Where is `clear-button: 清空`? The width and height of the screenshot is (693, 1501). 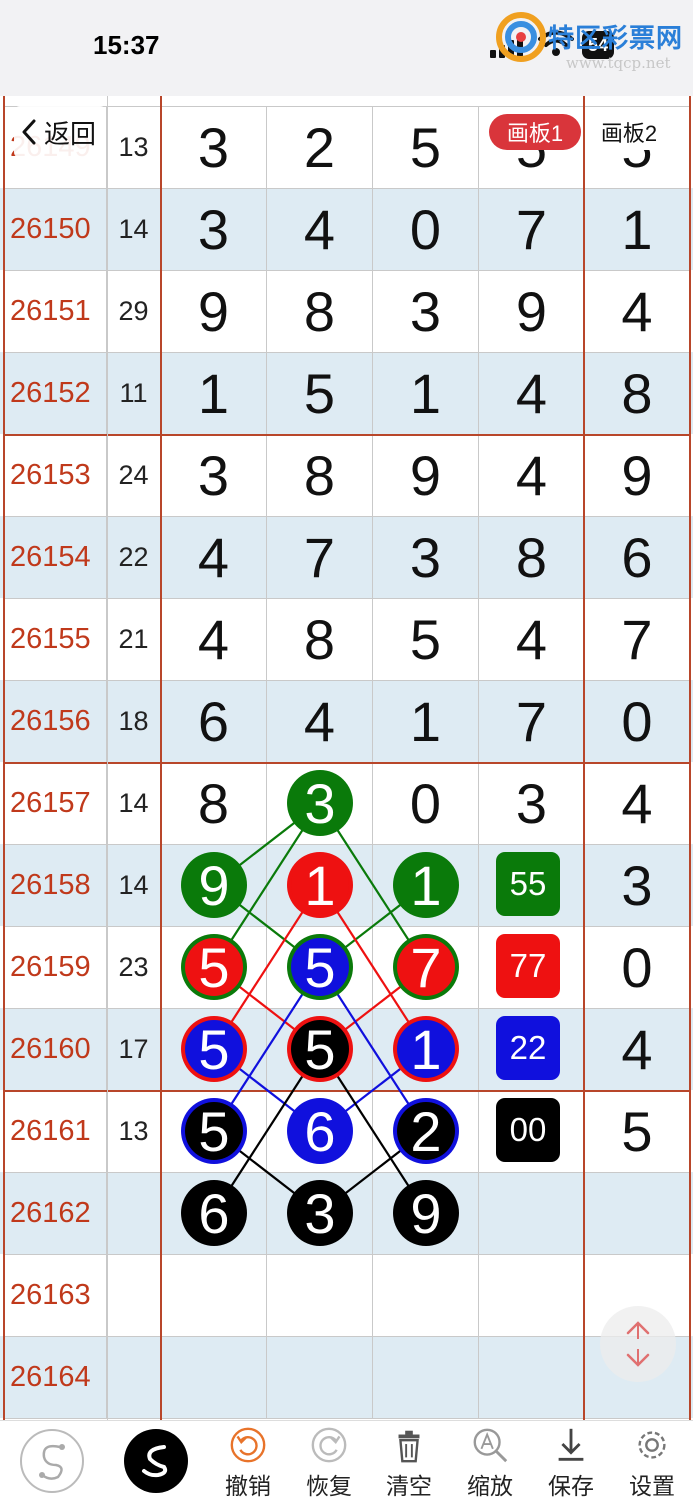 clear-button: 清空 is located at coordinates (409, 1463).